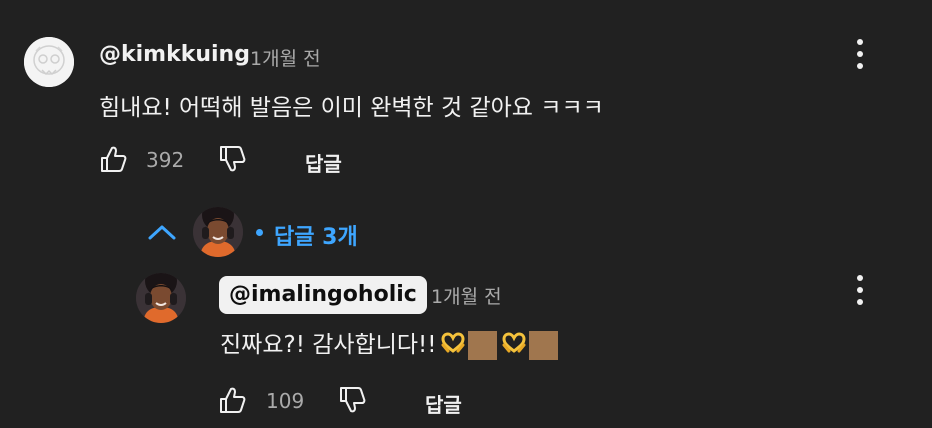 This screenshot has width=932, height=428. I want to click on comment-text: 힘내요! 어떡해 발음은 이미 완벽한 것 같아요 ㅋㅋㅋ, so click(351, 108).